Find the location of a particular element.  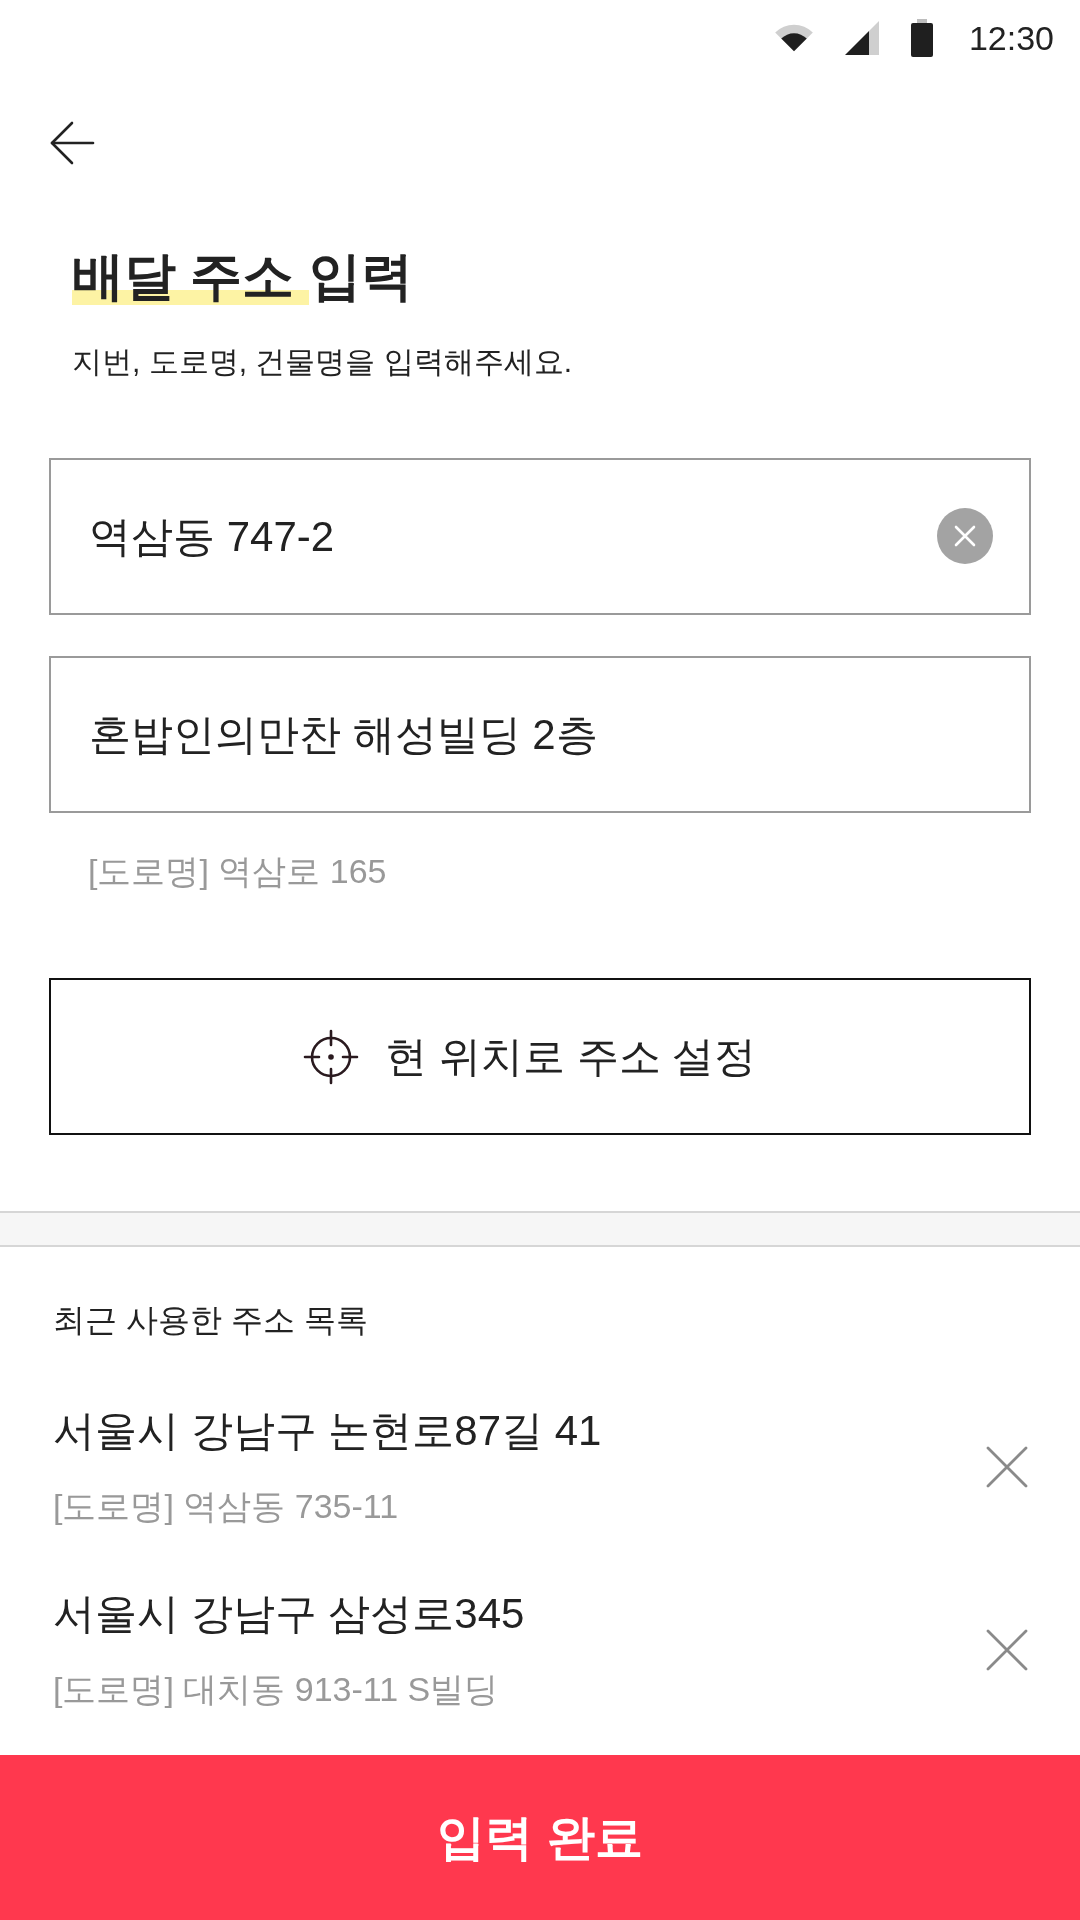

section-heading: 최근 사용한 주소 목록 is located at coordinates (210, 1320).